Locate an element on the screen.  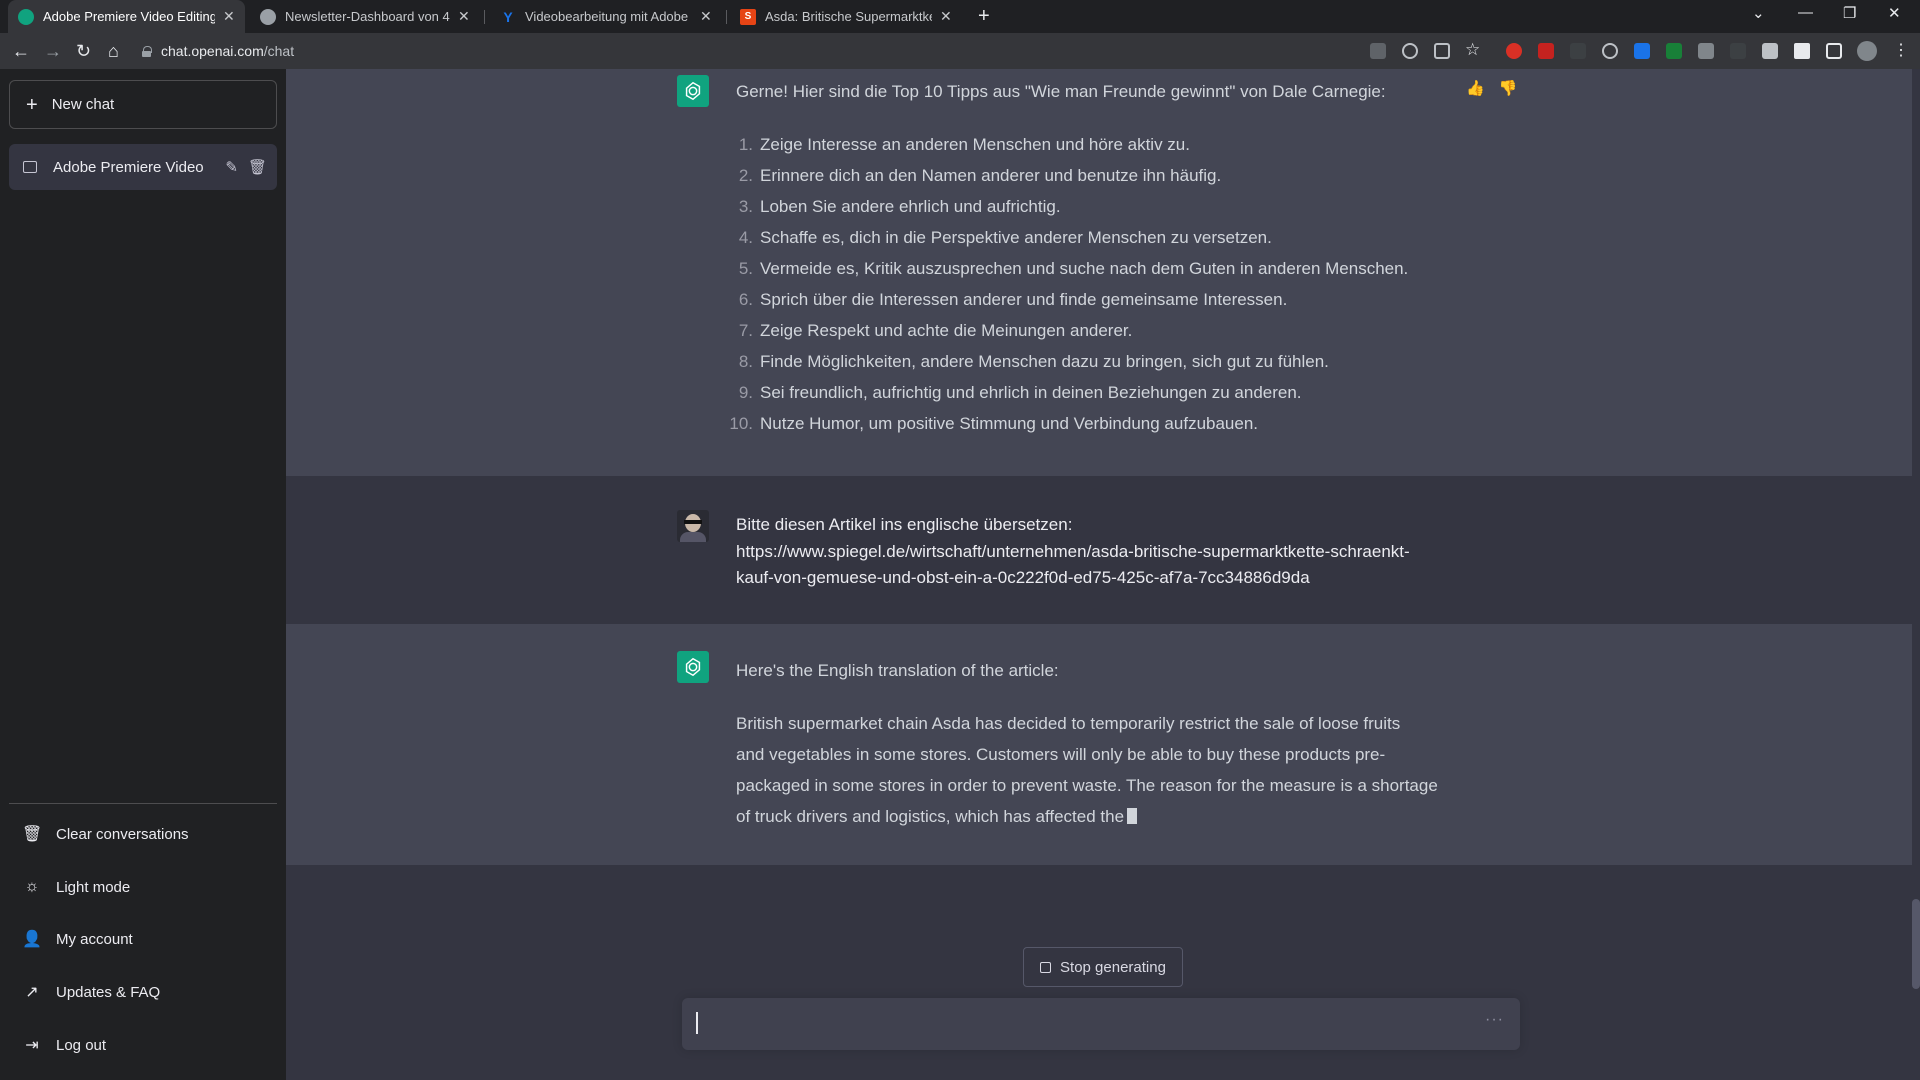
updates-faq-link: ↗ Updates & FAQ is located at coordinates (143, 992).